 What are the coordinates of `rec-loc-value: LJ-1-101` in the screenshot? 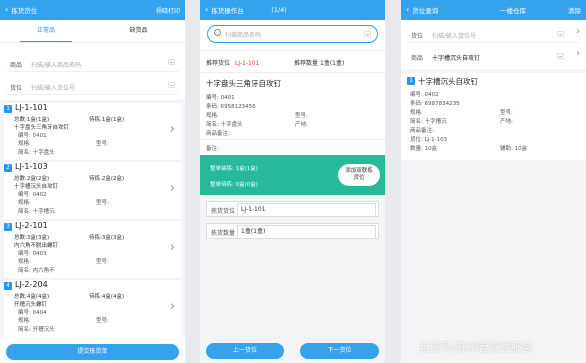 It's located at (247, 63).